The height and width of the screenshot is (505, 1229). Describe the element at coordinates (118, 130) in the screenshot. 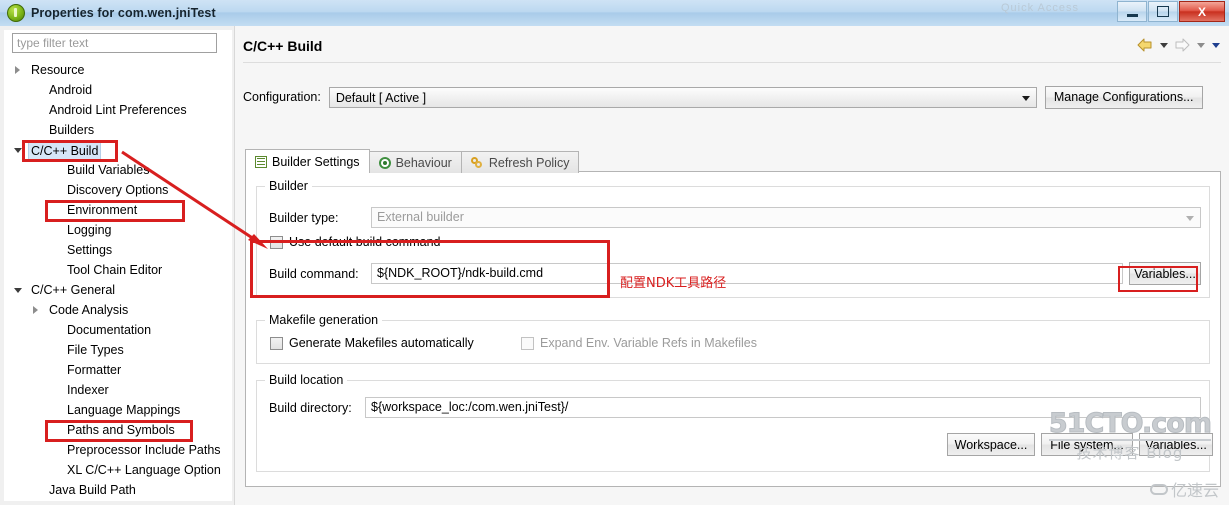

I see `sidebar-item-builders: Builders` at that location.